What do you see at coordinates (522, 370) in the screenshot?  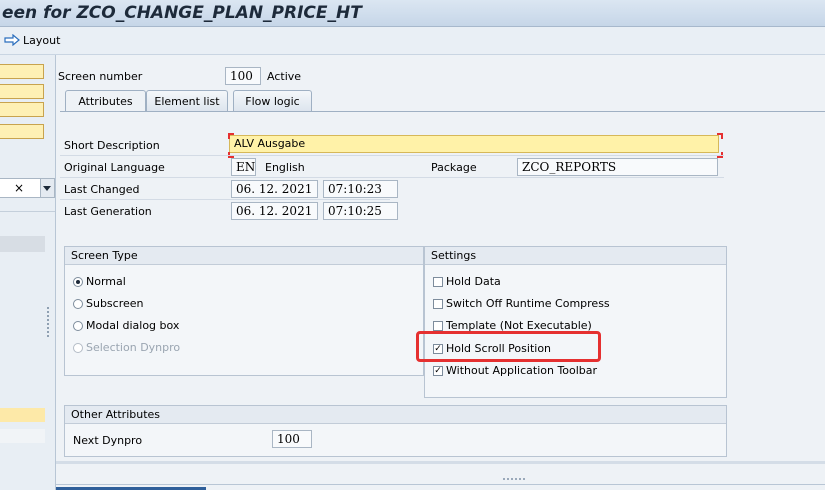 I see `without-toolbar-label: Without Application Toolbar` at bounding box center [522, 370].